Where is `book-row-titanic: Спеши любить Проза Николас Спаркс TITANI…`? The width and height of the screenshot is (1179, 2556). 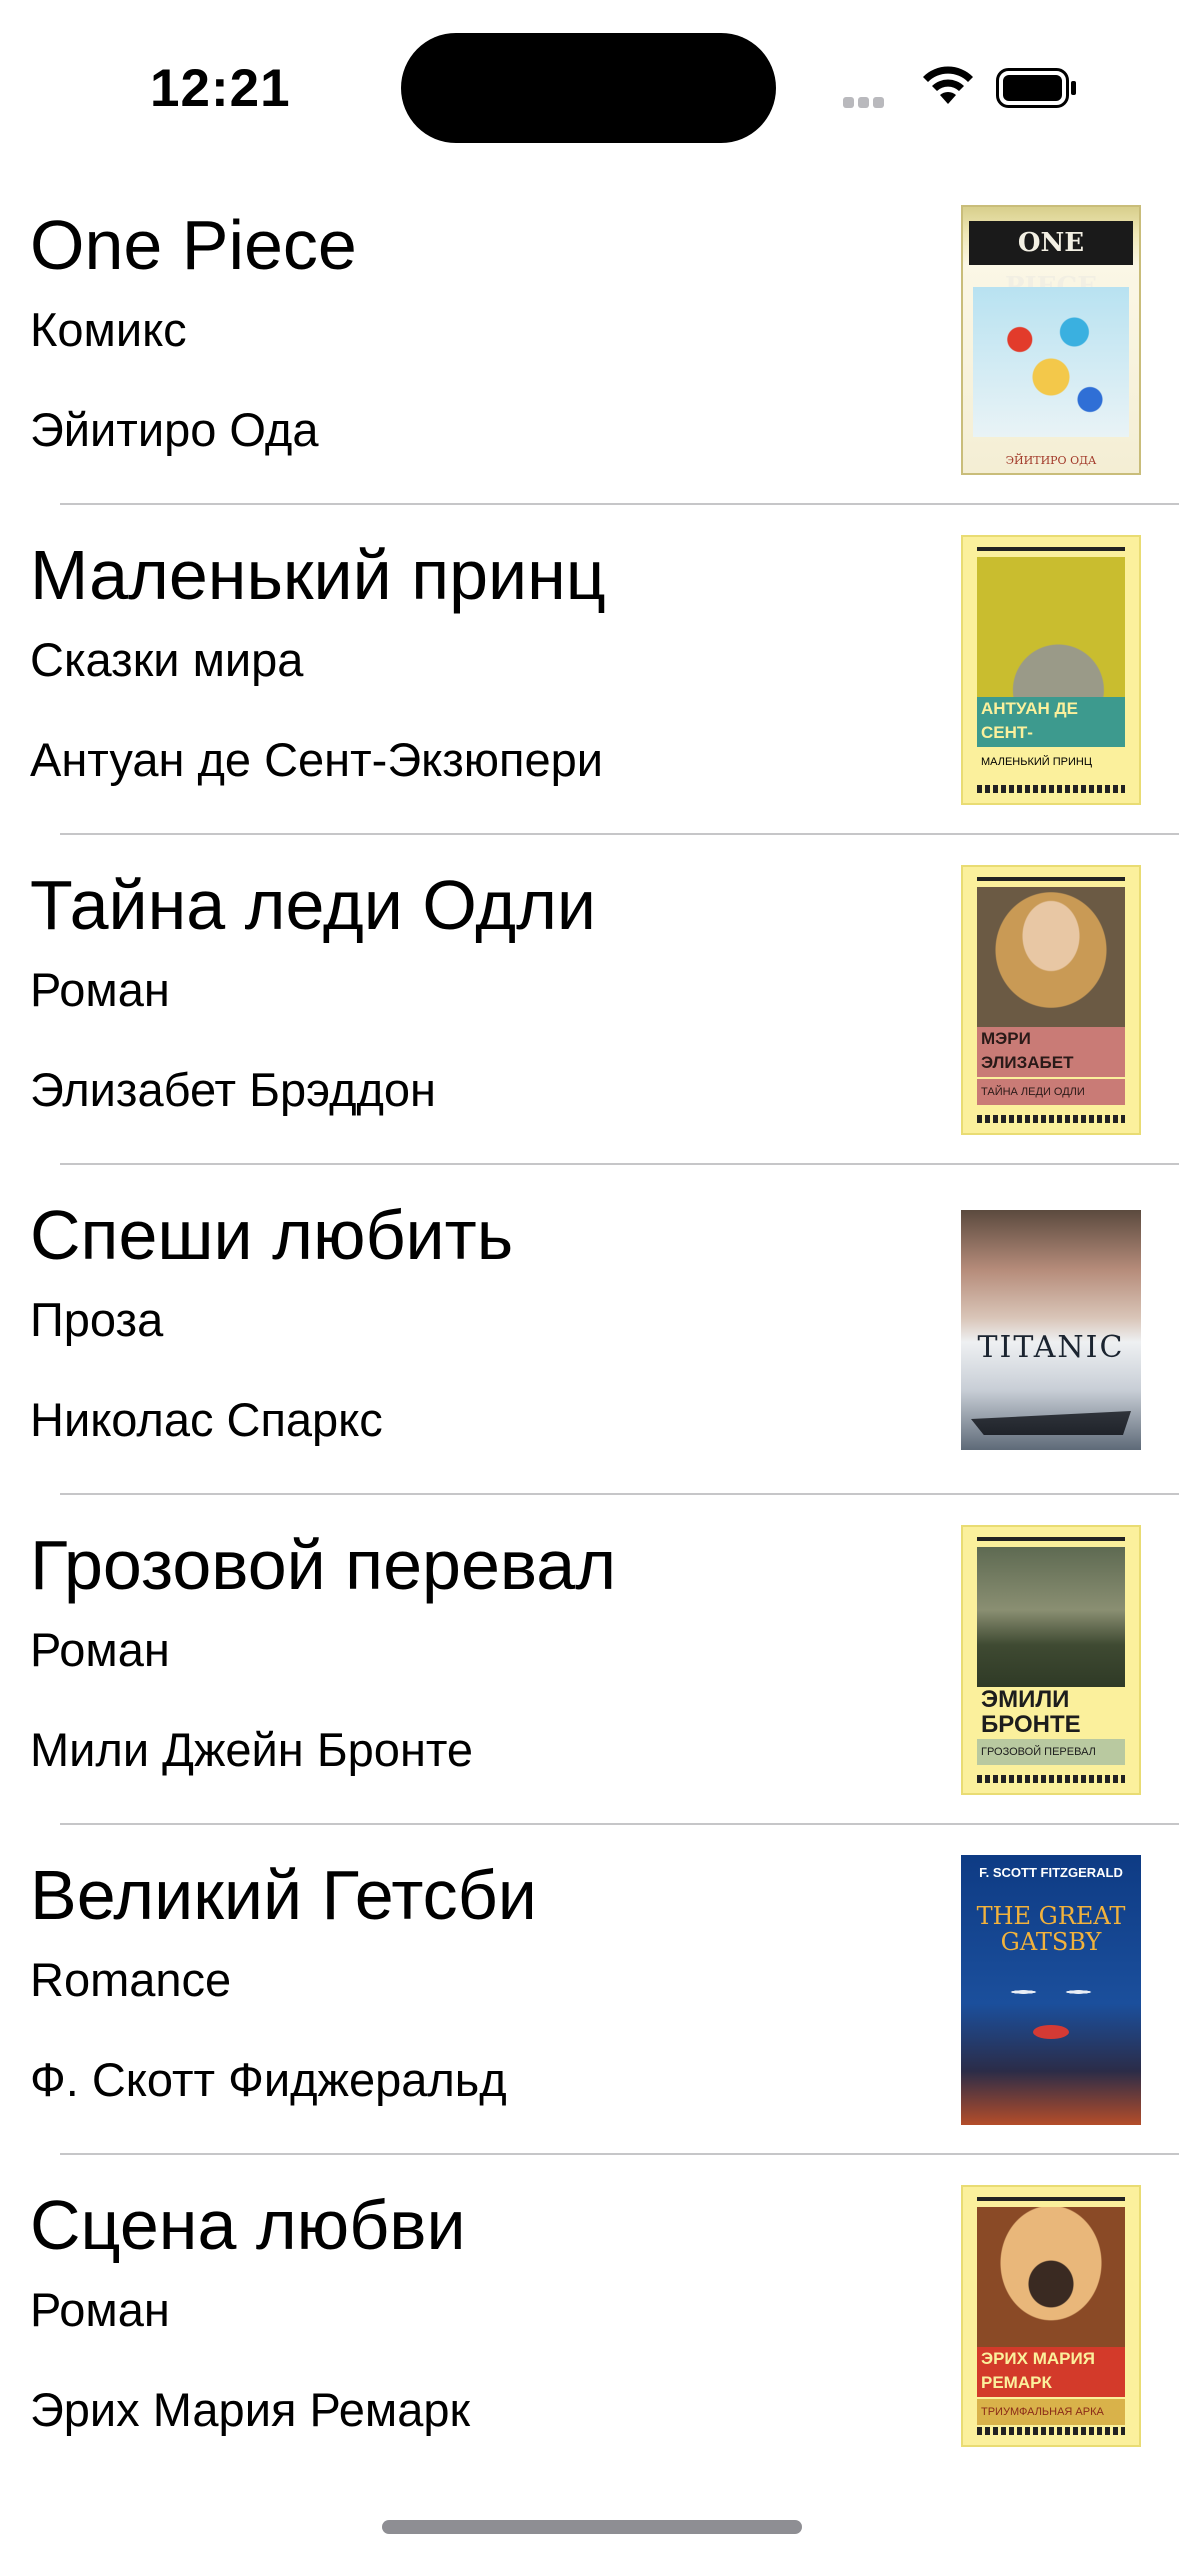 book-row-titanic: Спеши любить Проза Николас Спаркс TITANI… is located at coordinates (604, 1330).